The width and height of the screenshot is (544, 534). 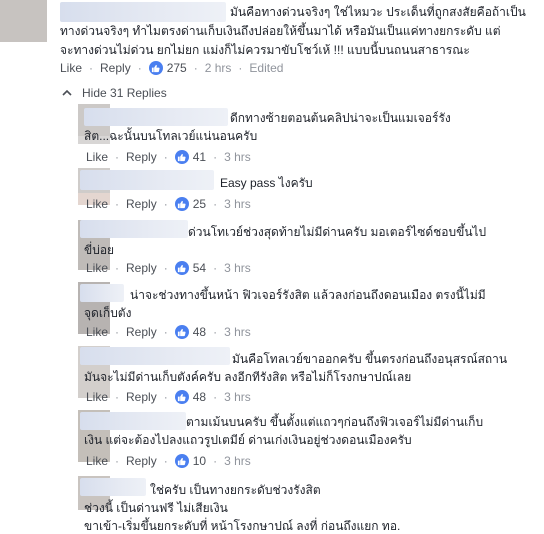 I want to click on main-comment-actions: Like · Reply · 275 · 2 hrs · Edited, so click(x=172, y=68).